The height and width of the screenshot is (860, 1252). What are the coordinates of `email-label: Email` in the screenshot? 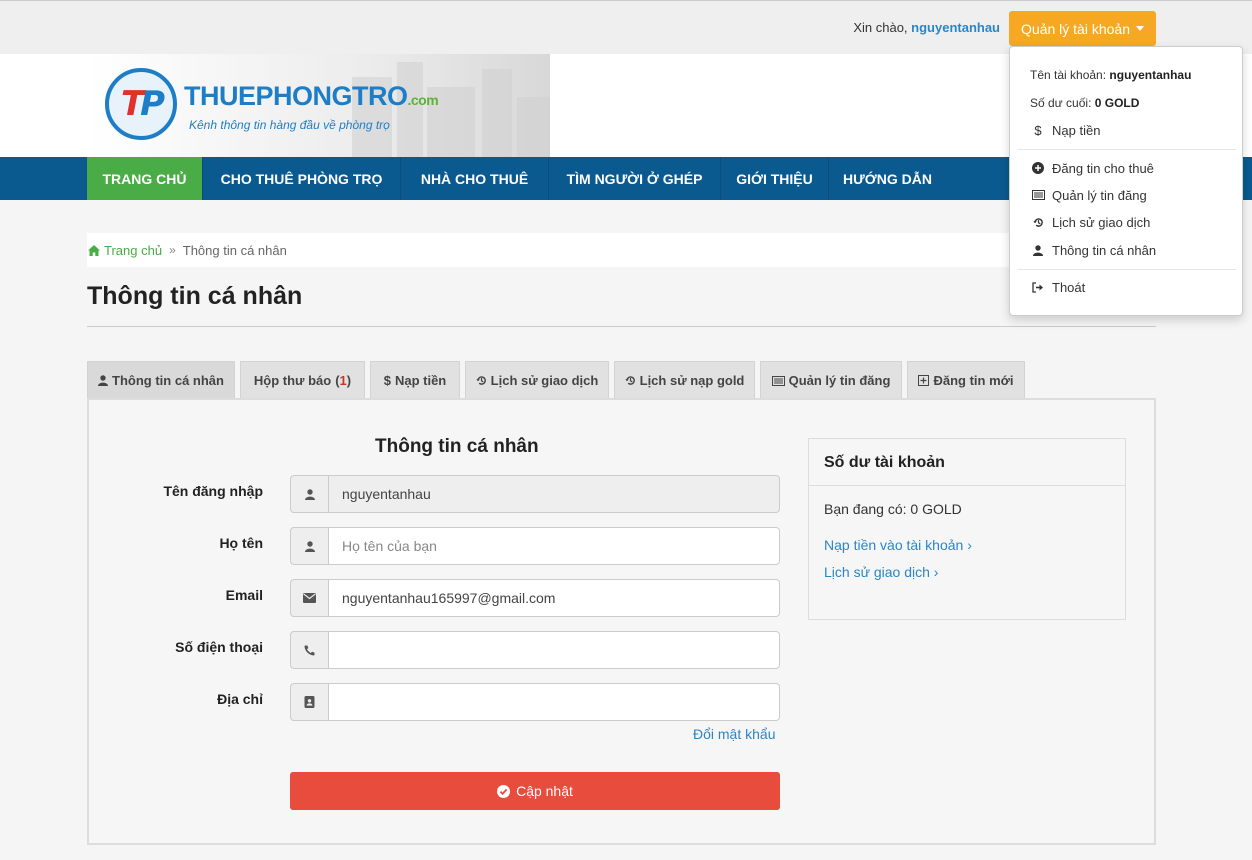 It's located at (244, 595).